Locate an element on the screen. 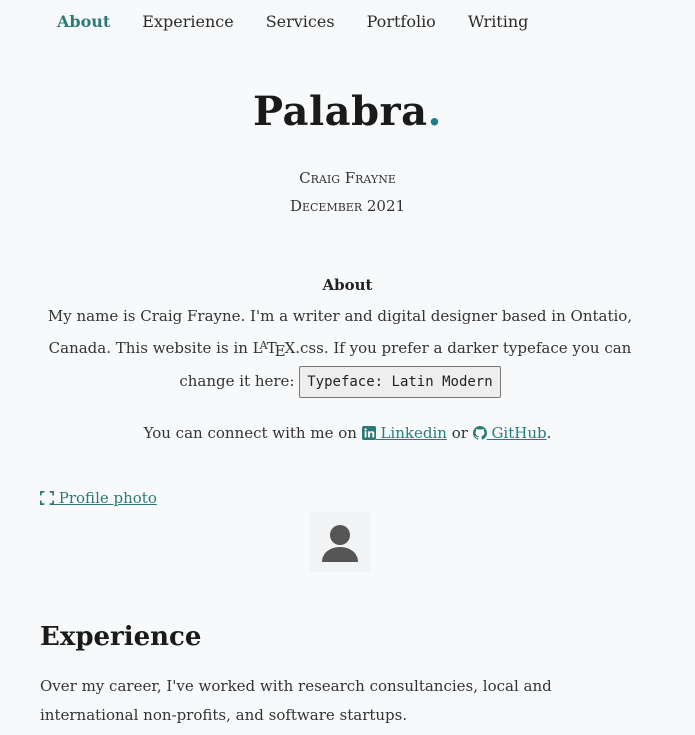  person-icon is located at coordinates (340, 543).